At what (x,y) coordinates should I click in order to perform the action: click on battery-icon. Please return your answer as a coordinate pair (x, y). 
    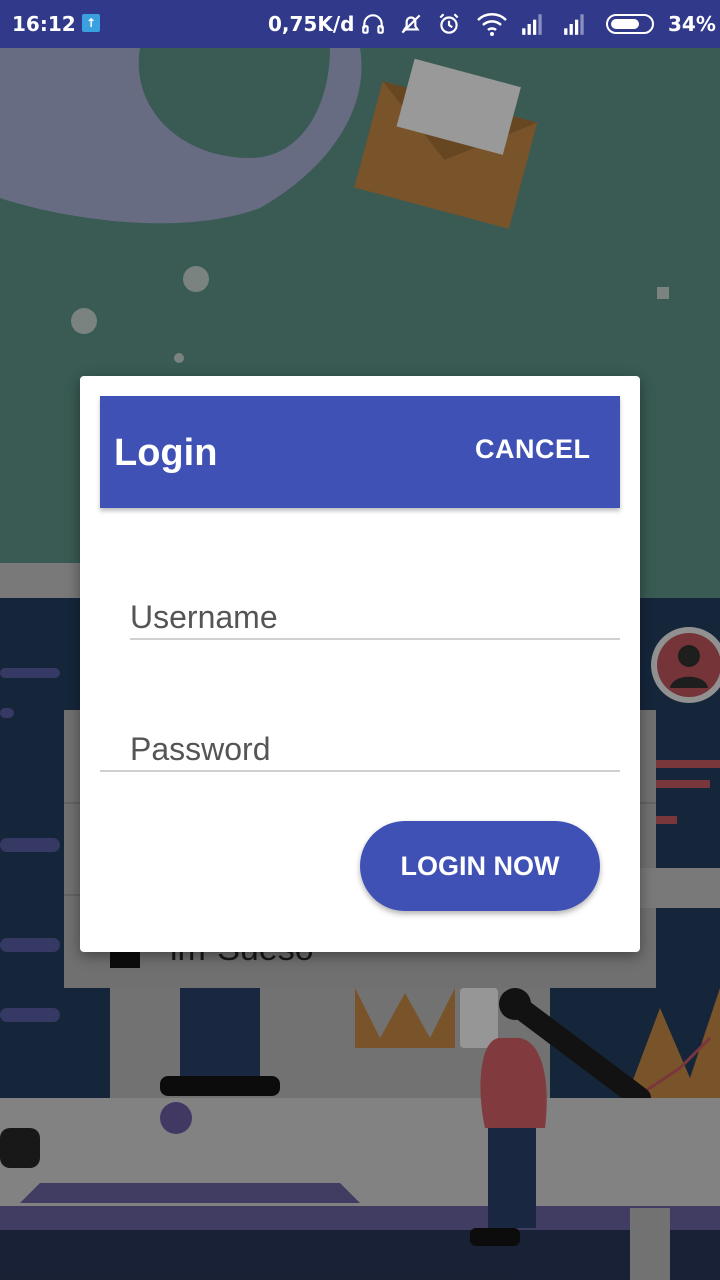
    Looking at the image, I should click on (630, 24).